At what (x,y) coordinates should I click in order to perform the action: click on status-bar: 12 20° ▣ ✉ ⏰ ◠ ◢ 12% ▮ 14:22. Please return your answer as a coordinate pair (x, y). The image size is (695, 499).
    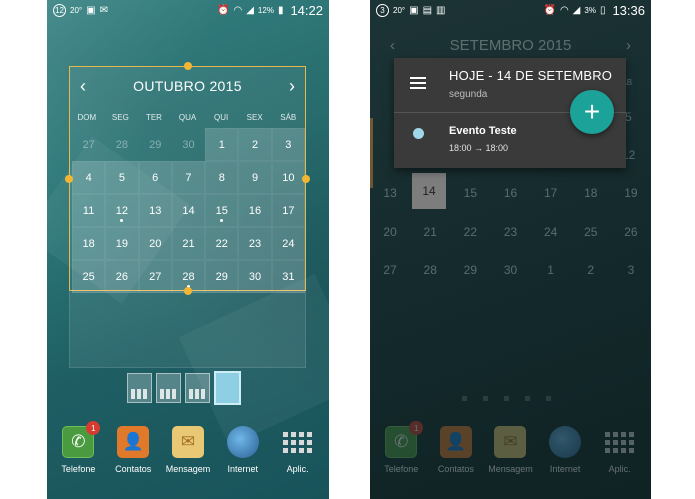
    Looking at the image, I should click on (188, 10).